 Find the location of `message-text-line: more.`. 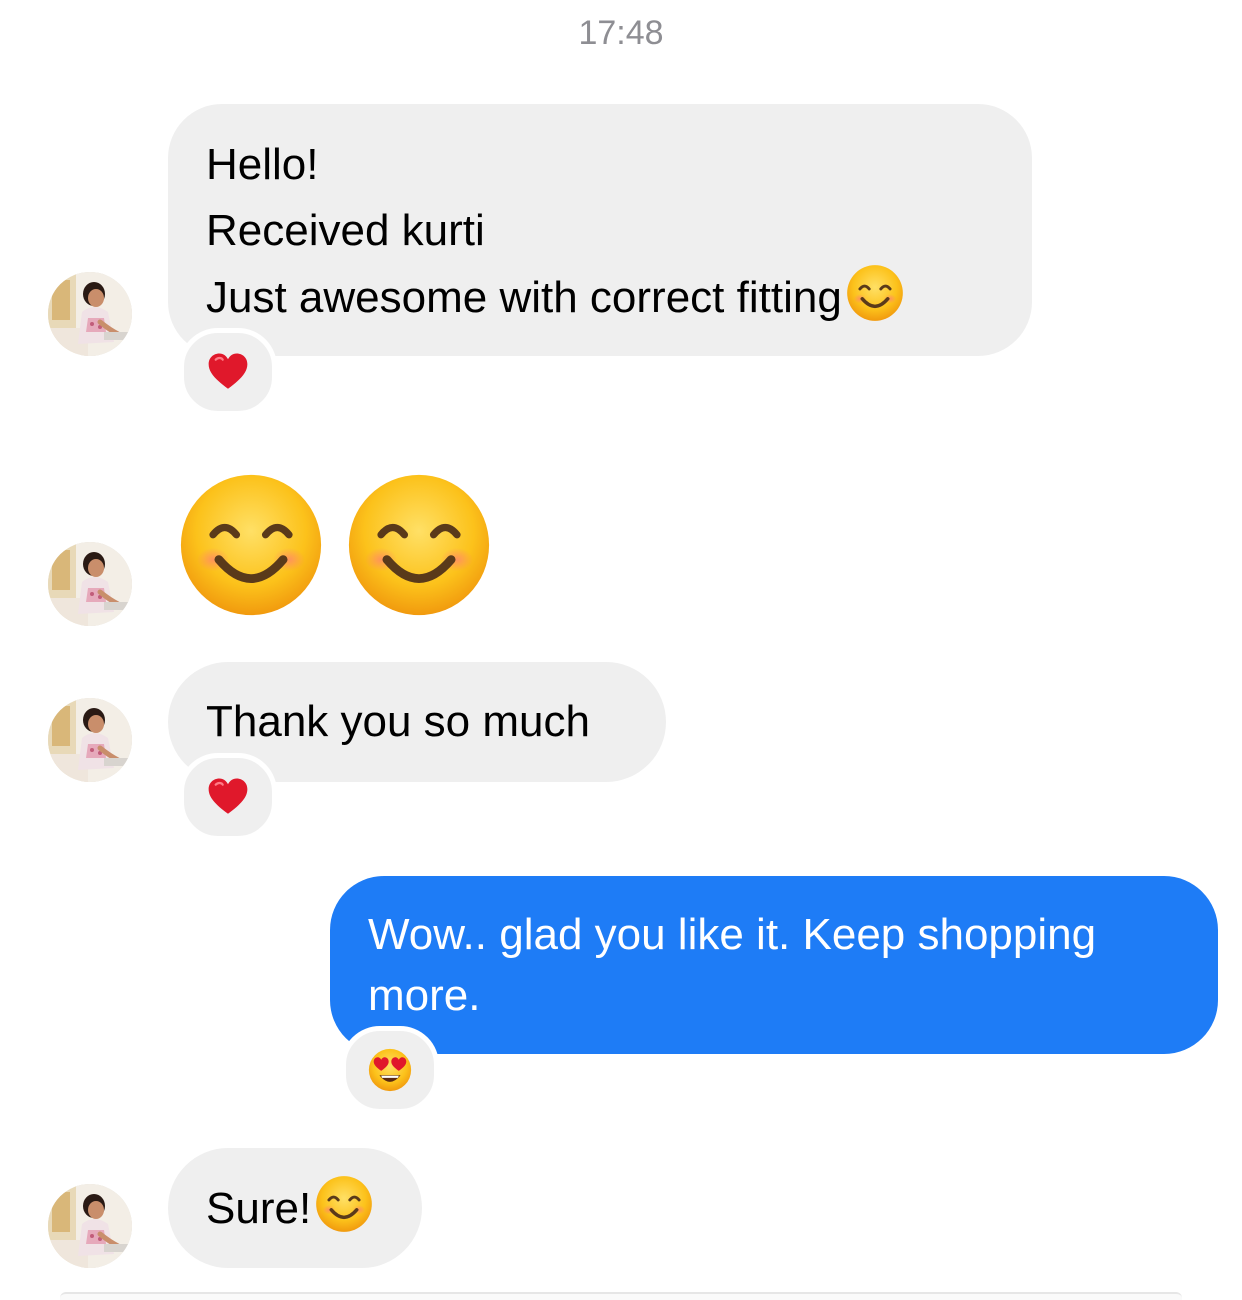

message-text-line: more. is located at coordinates (424, 995).